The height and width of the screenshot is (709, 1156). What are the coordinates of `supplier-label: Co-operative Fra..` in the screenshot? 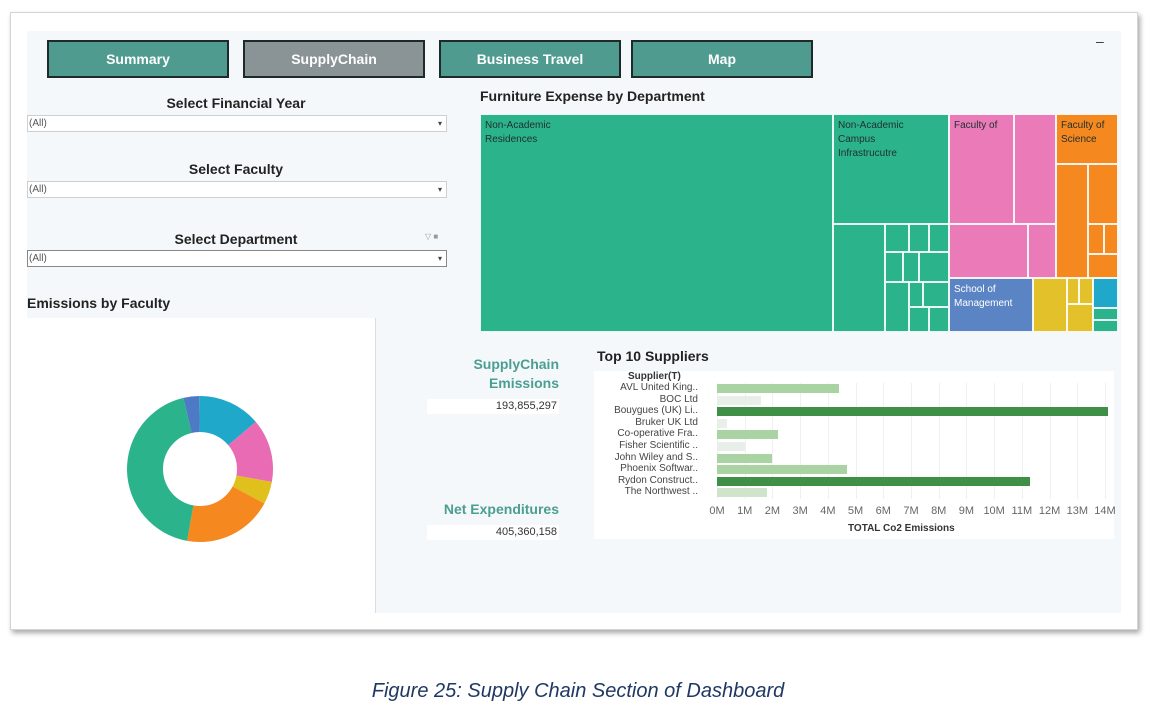 It's located at (657, 434).